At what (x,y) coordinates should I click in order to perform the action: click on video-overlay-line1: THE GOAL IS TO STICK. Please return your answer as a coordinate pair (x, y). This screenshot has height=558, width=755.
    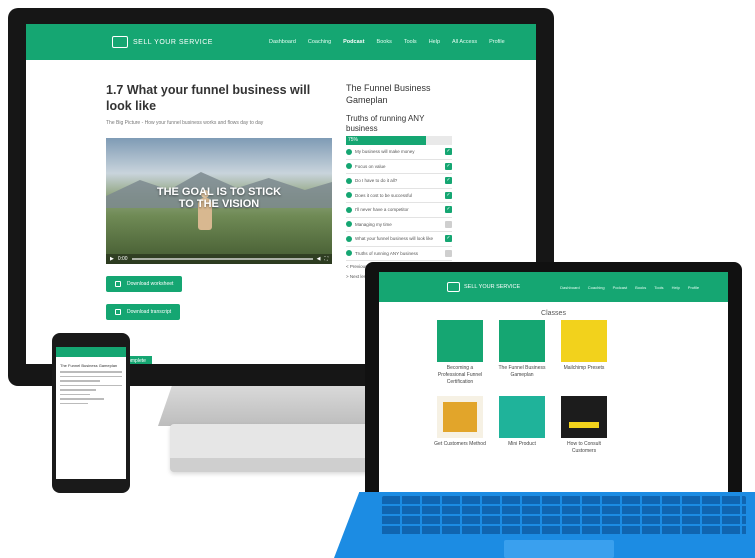
    Looking at the image, I should click on (219, 192).